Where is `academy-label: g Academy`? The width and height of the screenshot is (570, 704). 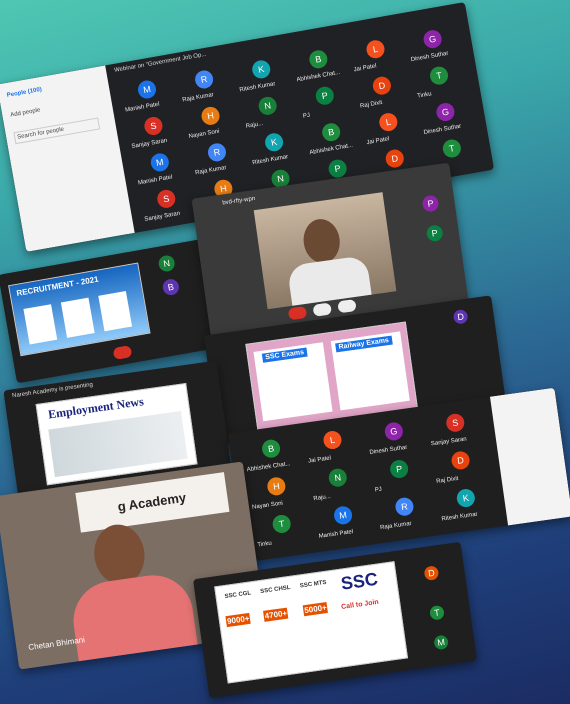
academy-label: g Academy is located at coordinates (151, 502).